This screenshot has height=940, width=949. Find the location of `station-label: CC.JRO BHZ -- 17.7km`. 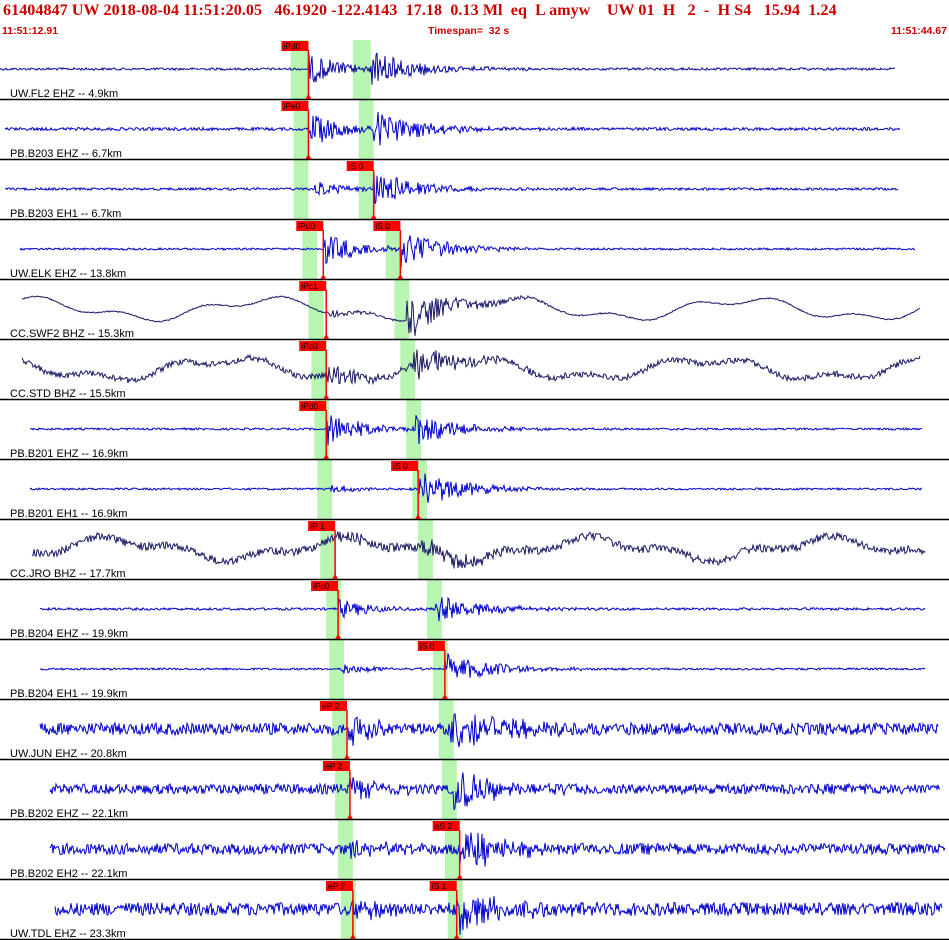

station-label: CC.JRO BHZ -- 17.7km is located at coordinates (68, 574).